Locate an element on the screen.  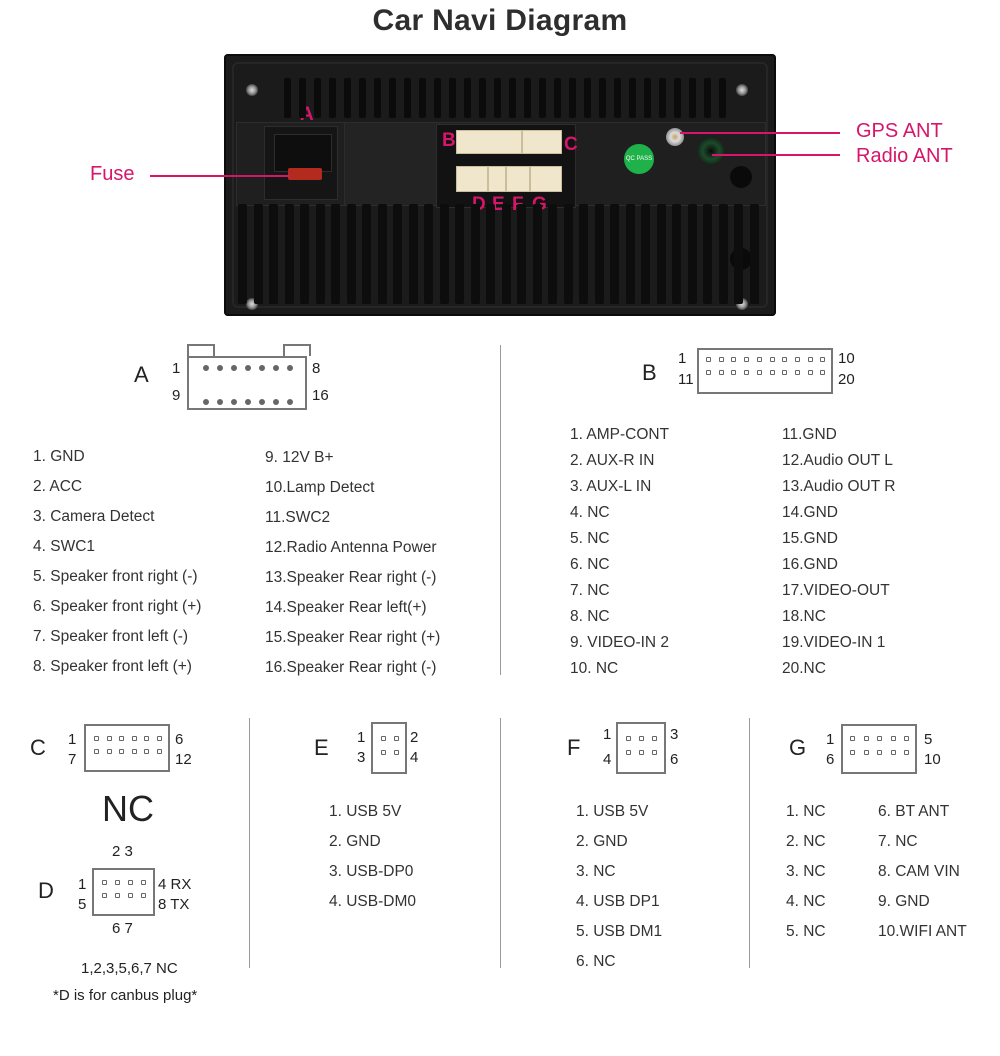
connector-g-pins-left: 1. NC 2. NC 3. NC 4. NC 5. NC is located at coordinates (806, 872).